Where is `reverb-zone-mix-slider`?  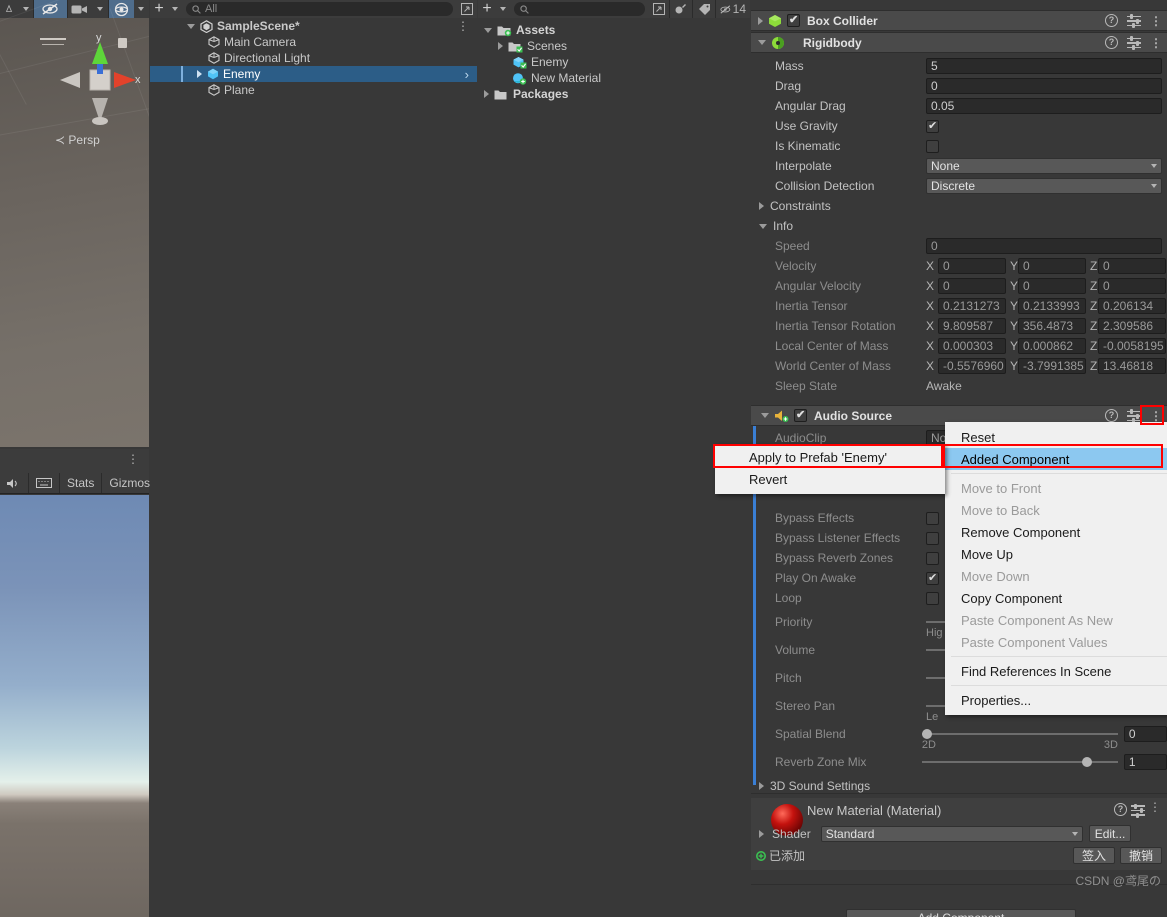 reverb-zone-mix-slider is located at coordinates (1019, 762).